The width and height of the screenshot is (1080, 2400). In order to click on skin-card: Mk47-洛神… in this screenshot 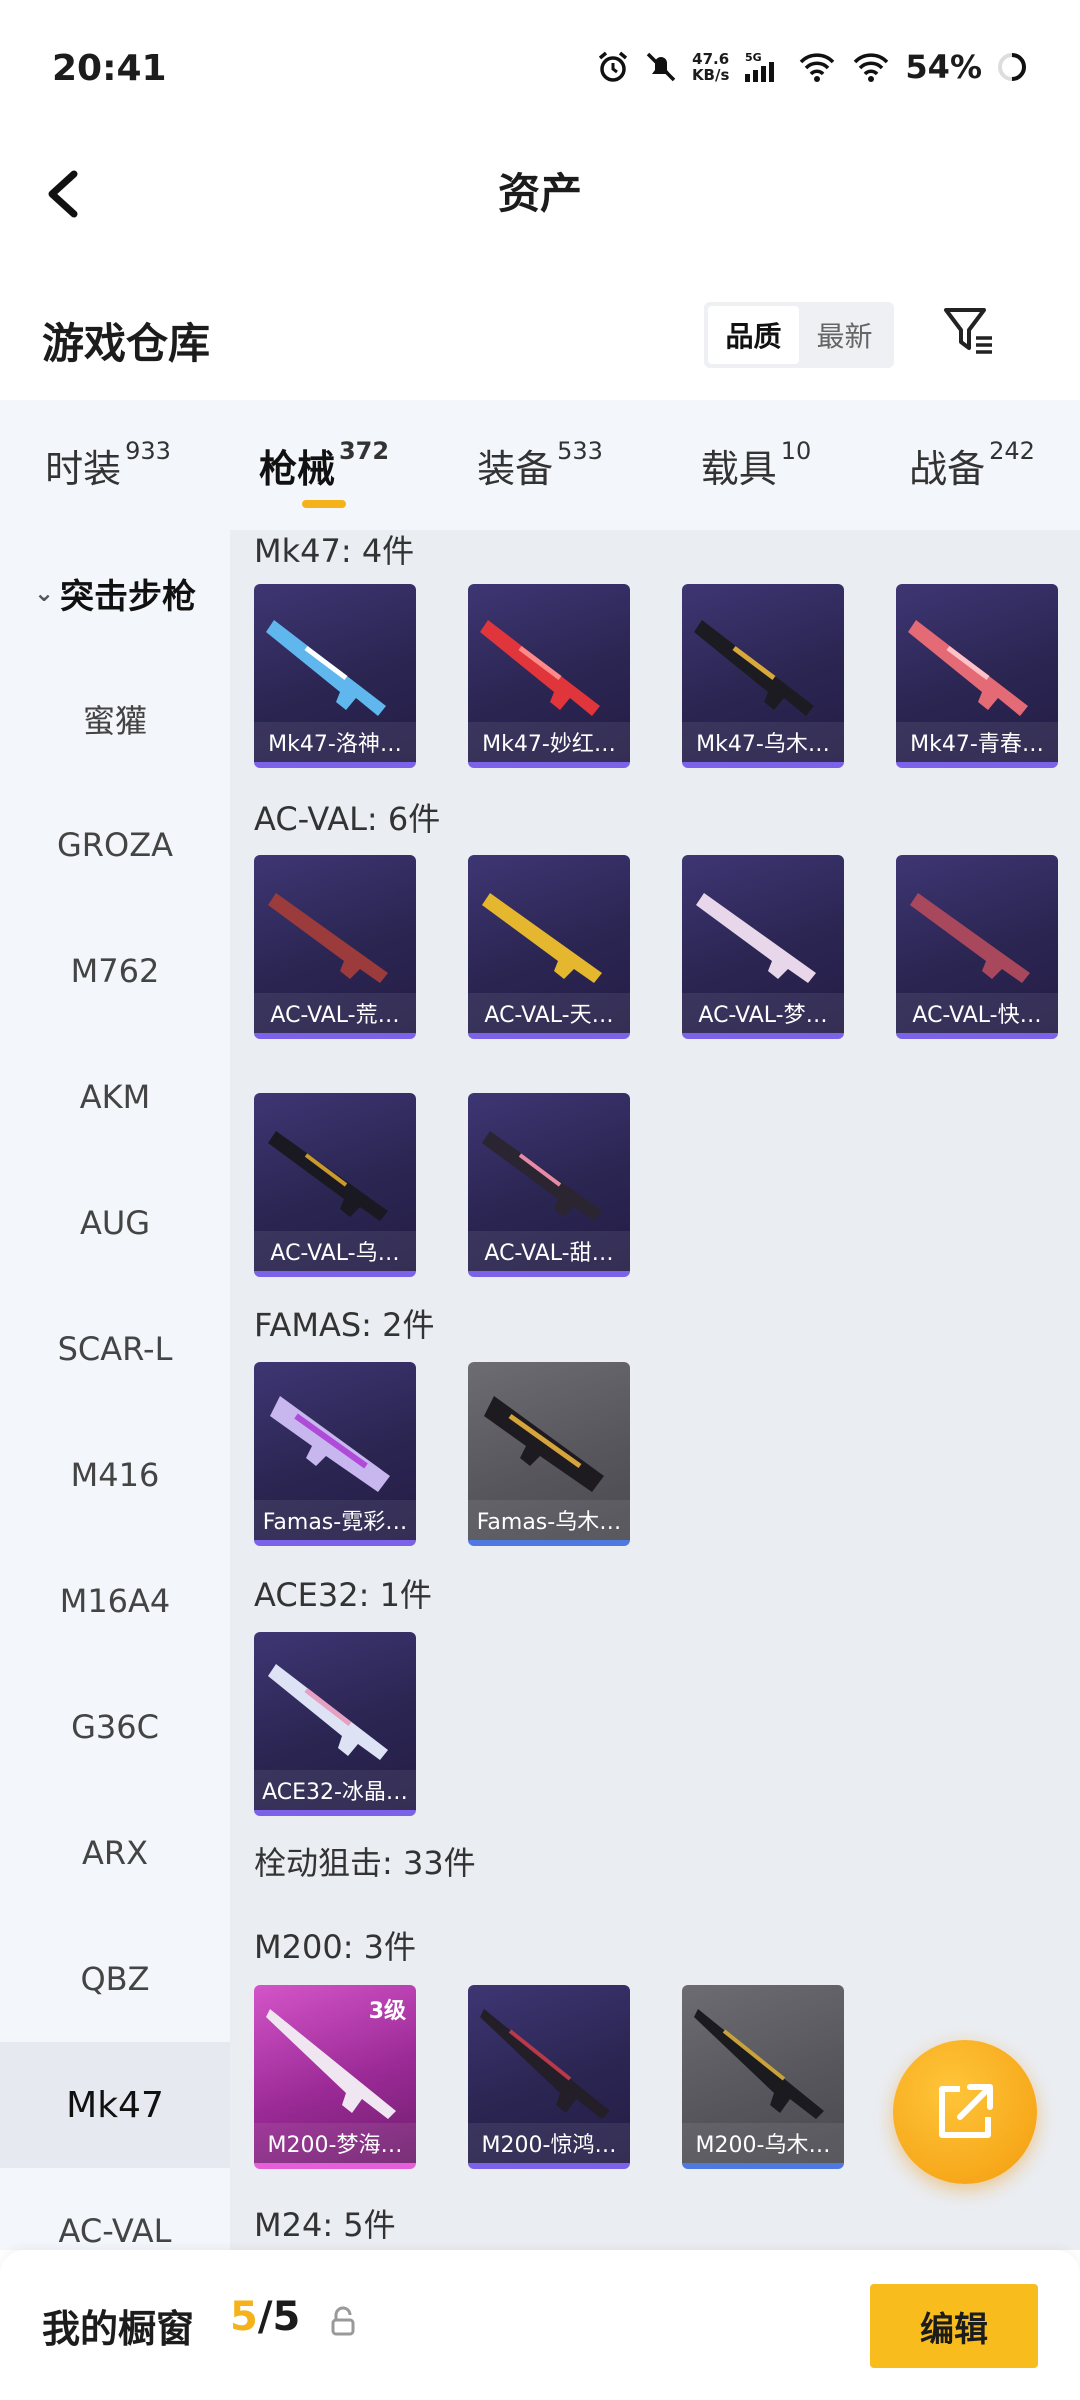, I will do `click(335, 676)`.